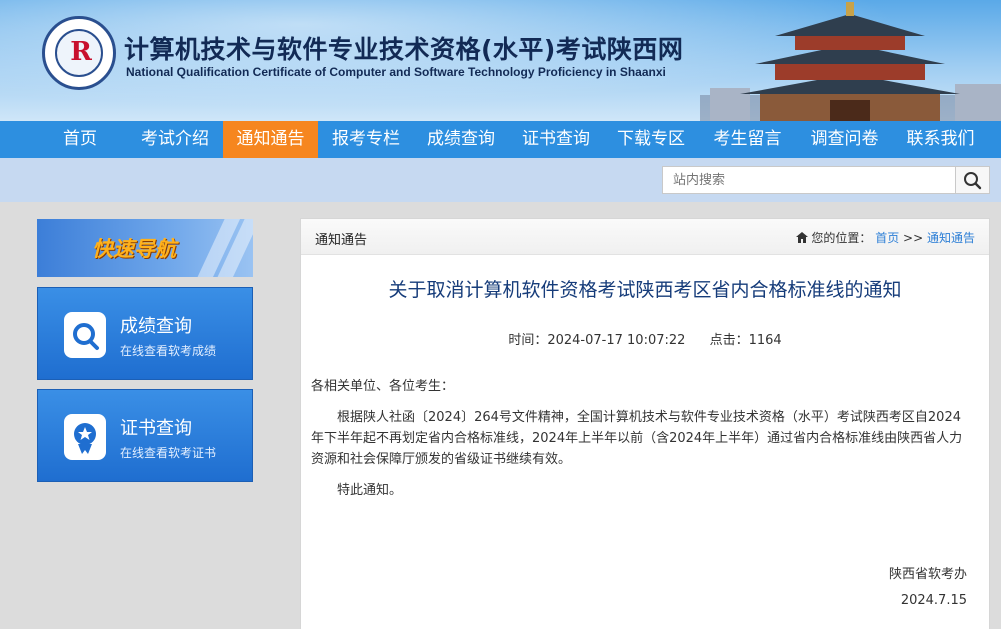 This screenshot has height=629, width=1001. Describe the element at coordinates (556, 139) in the screenshot. I see `nav-item-certificate-query: 证书查询` at that location.